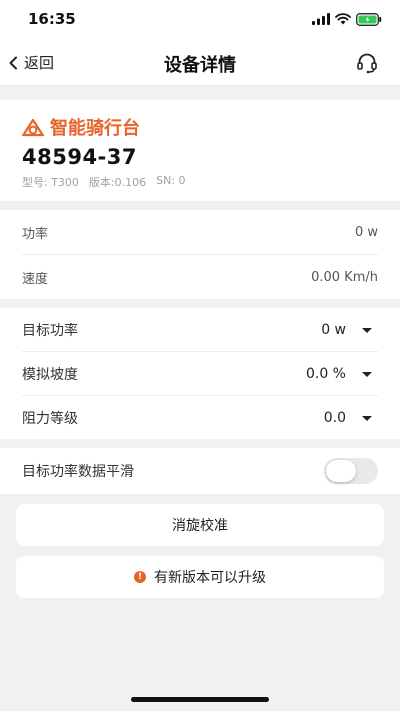  I want to click on update-alert-icon: !, so click(140, 577).